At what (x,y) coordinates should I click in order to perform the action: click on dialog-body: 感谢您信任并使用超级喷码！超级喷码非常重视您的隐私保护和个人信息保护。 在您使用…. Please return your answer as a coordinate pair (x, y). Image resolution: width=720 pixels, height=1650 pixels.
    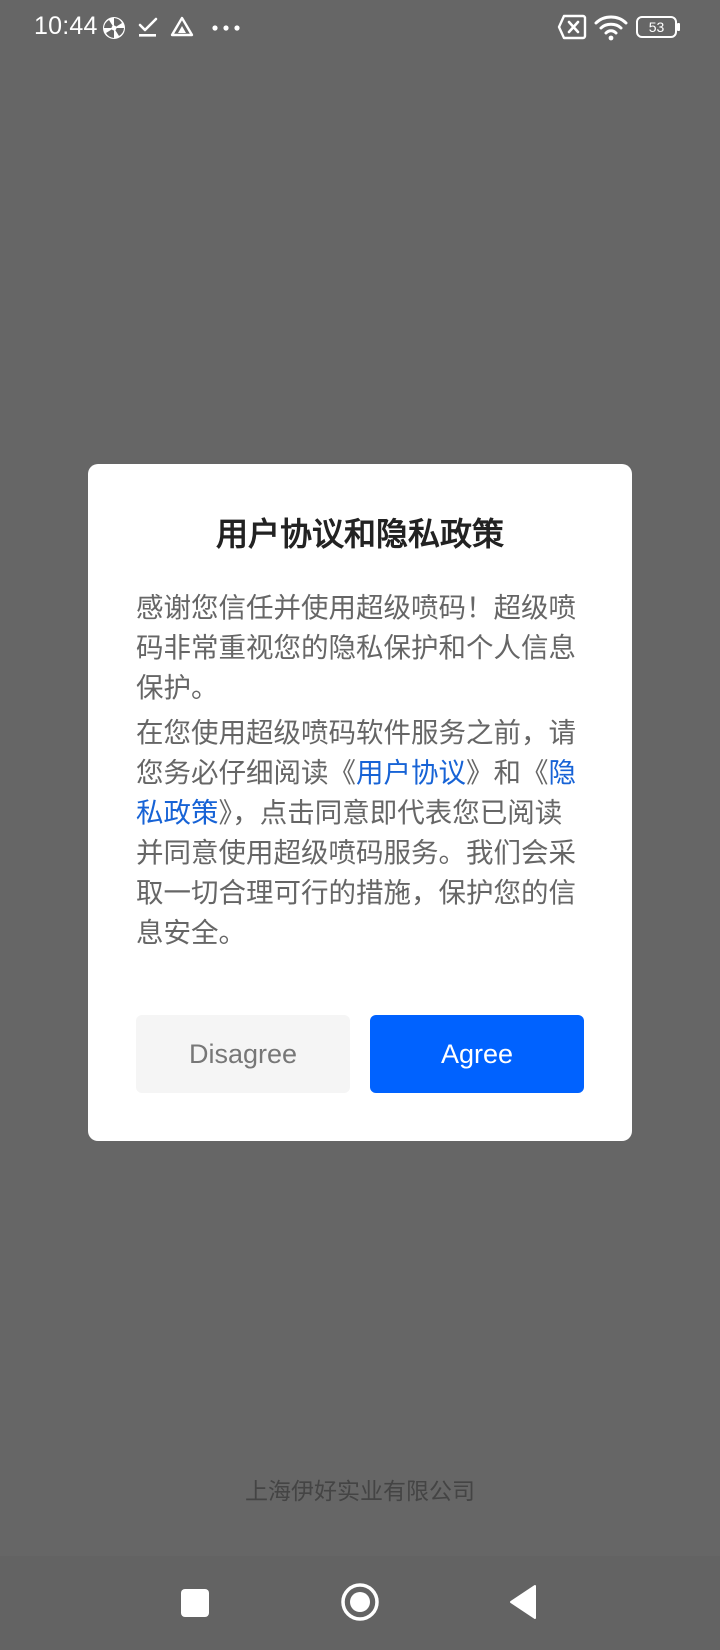
    Looking at the image, I should click on (360, 773).